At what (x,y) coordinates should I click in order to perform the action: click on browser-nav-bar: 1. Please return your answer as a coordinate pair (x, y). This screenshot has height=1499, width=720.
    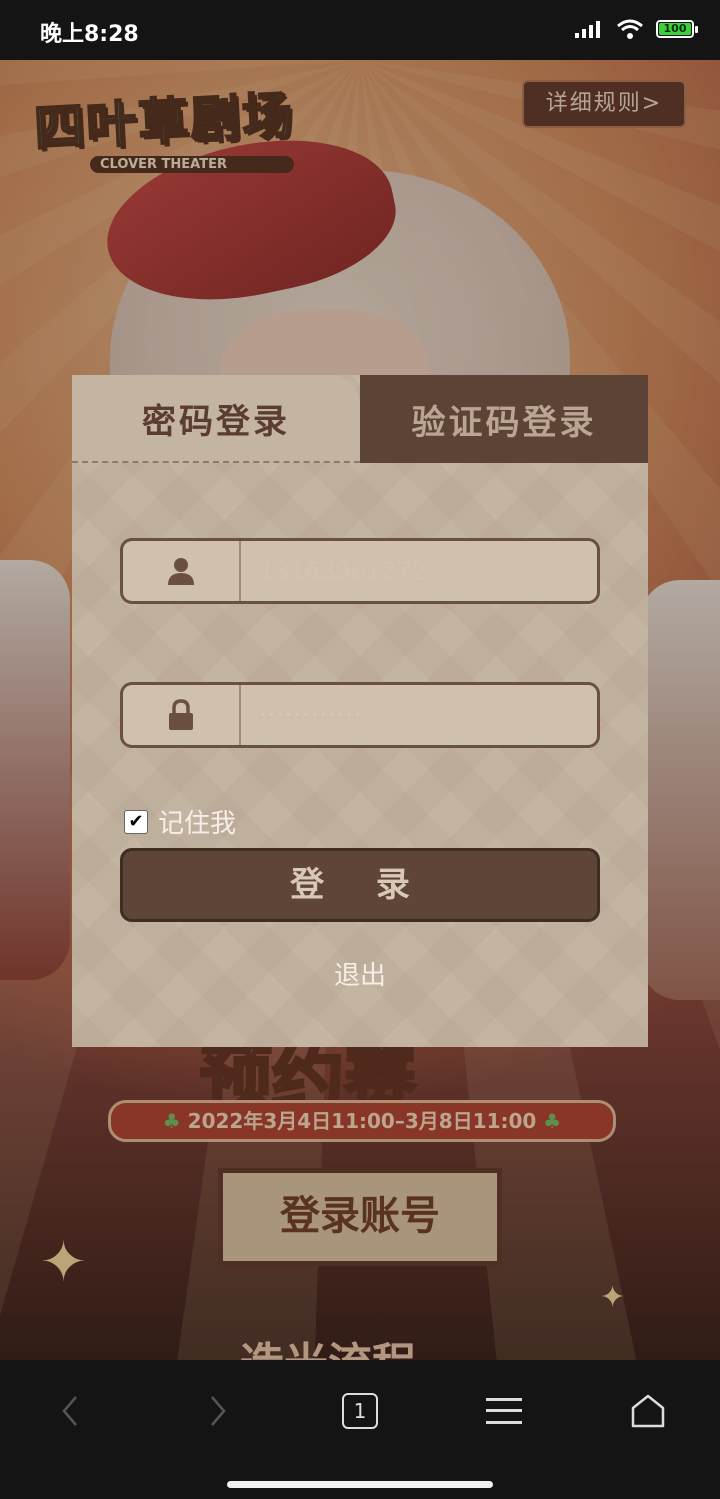
    Looking at the image, I should click on (360, 1429).